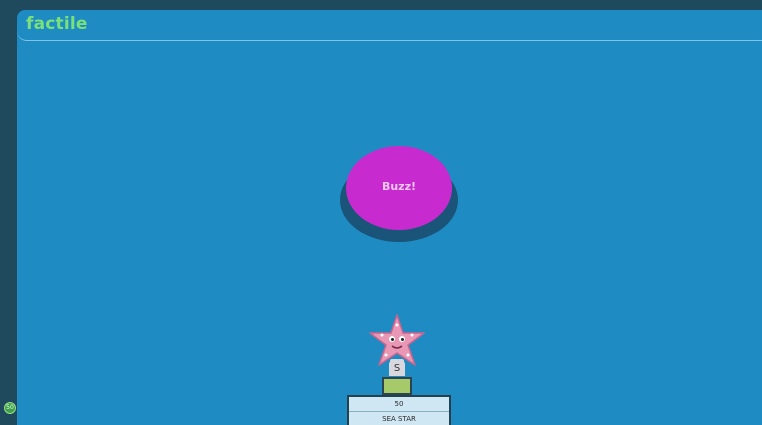  I want to click on corner-label: 50, so click(10, 407).